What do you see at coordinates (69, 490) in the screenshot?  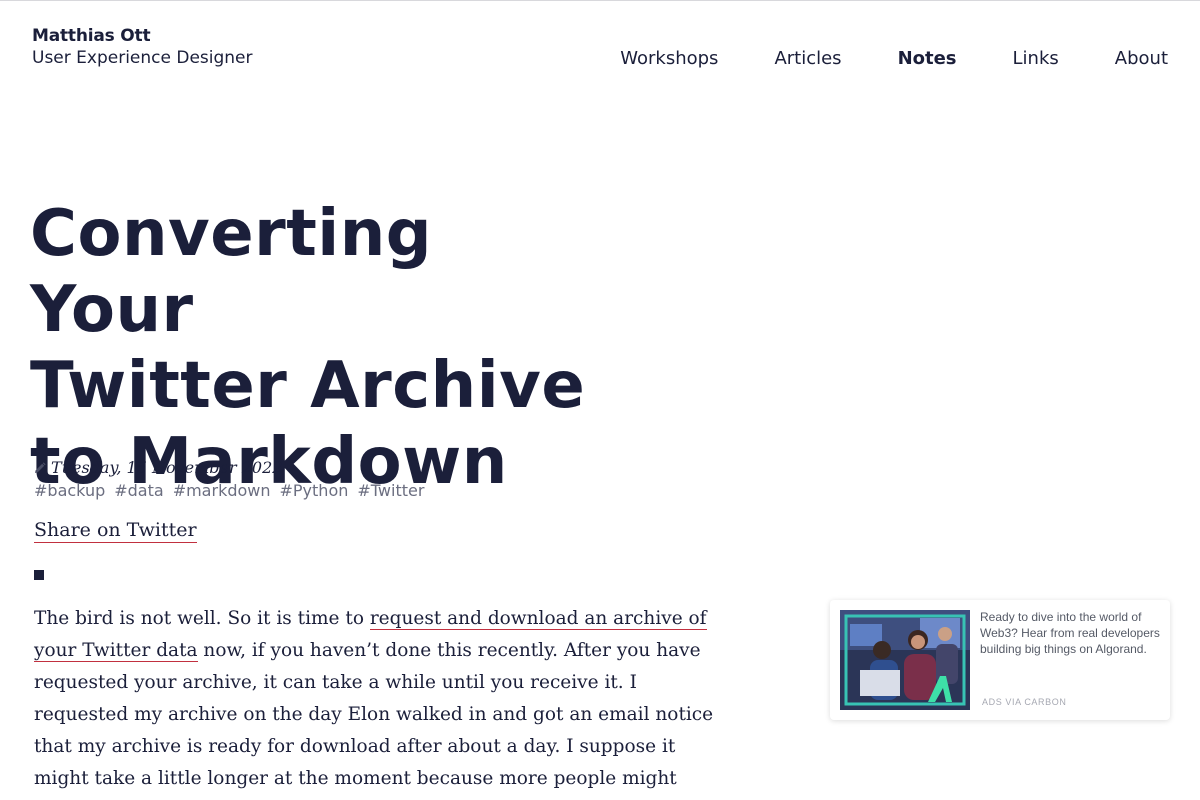 I see `tag-link: #backup` at bounding box center [69, 490].